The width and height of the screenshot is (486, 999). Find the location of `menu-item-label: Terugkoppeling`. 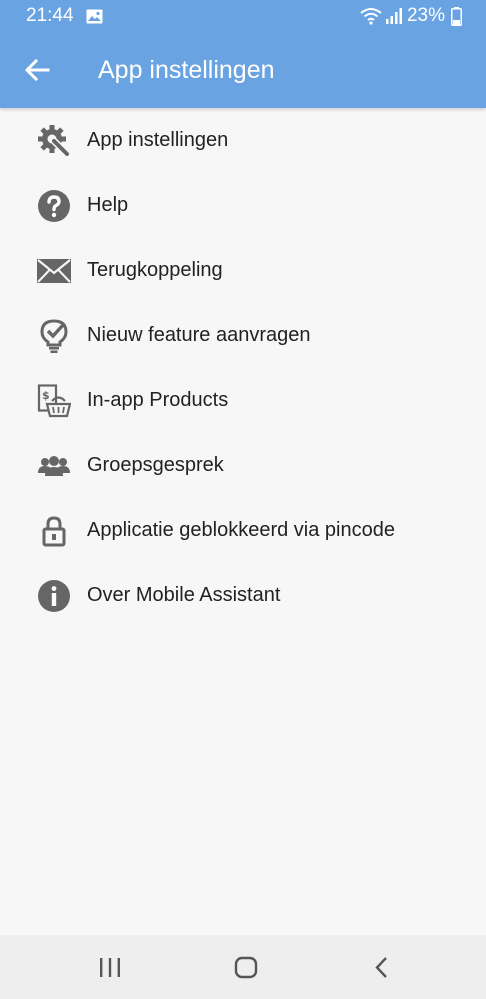

menu-item-label: Terugkoppeling is located at coordinates (155, 270).